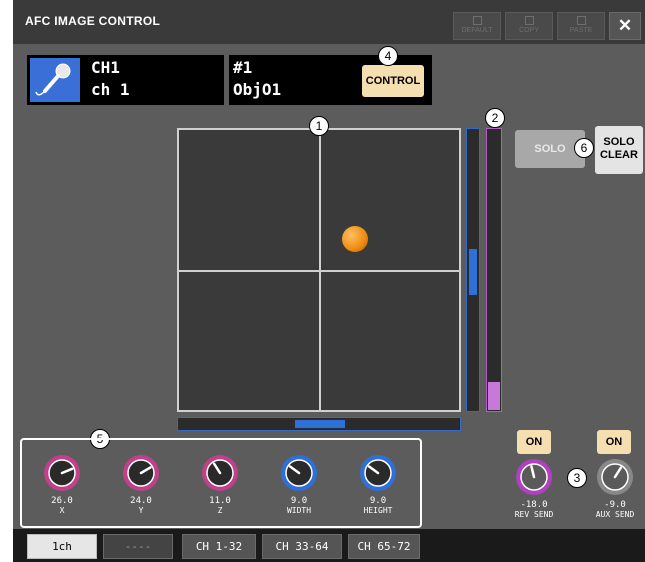 The width and height of the screenshot is (645, 562). I want to click on knob-x-label: X, so click(62, 510).